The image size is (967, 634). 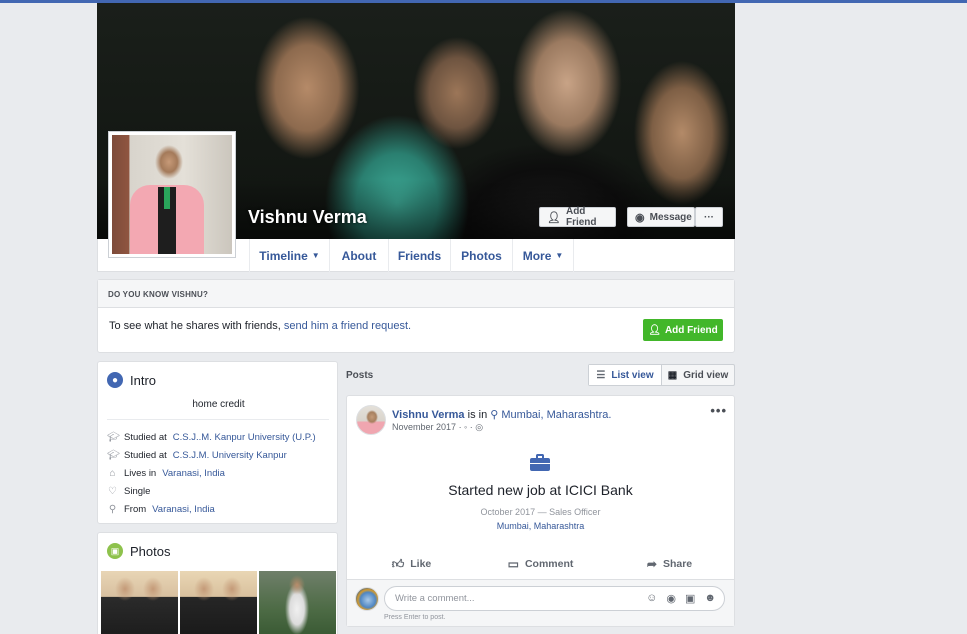 What do you see at coordinates (640, 217) in the screenshot?
I see `messenger-icon: ◉` at bounding box center [640, 217].